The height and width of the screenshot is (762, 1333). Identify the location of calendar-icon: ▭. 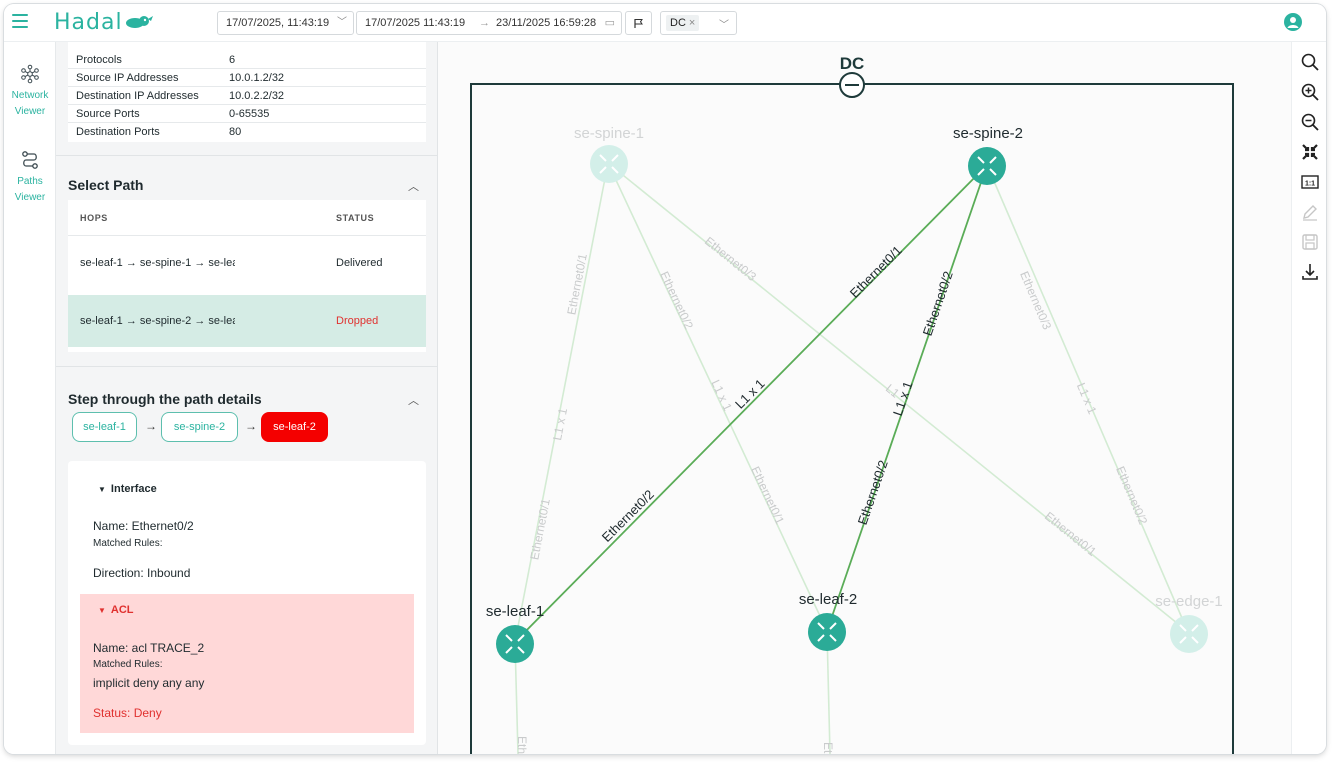
(609, 23).